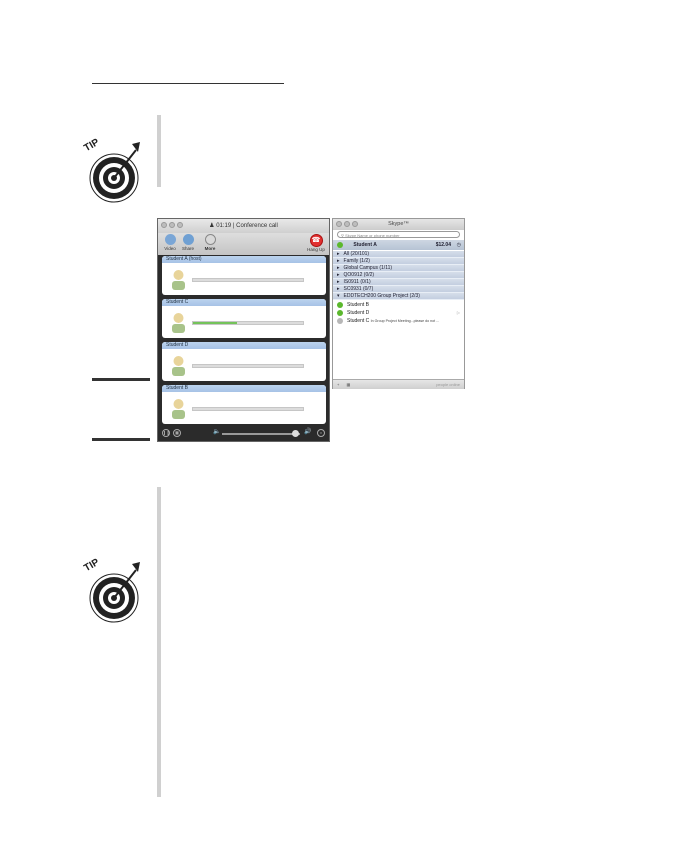 This screenshot has width=678, height=850. What do you see at coordinates (244, 318) in the screenshot?
I see `participant-panel: Student C` at bounding box center [244, 318].